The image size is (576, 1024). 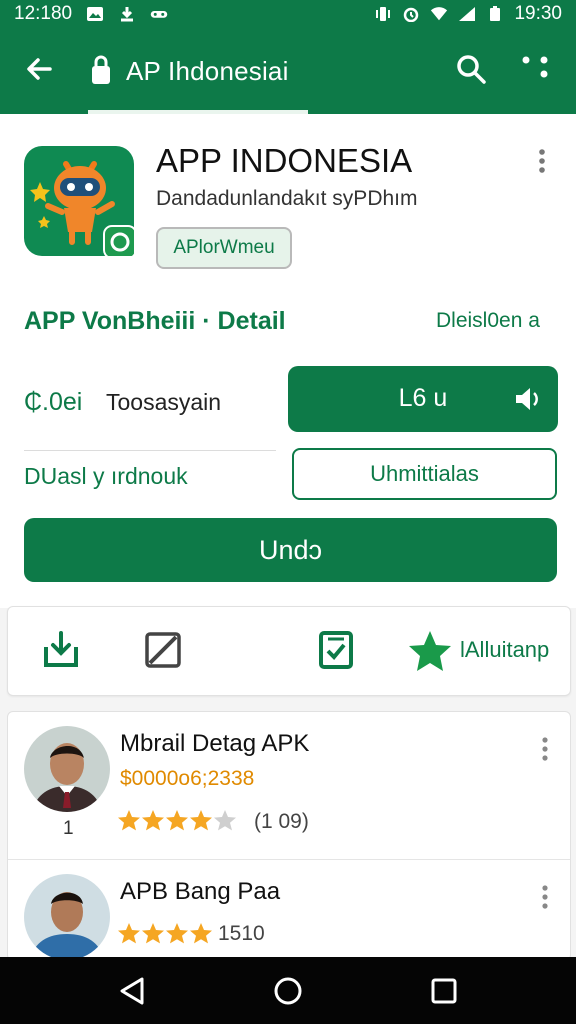 What do you see at coordinates (207, 71) in the screenshot?
I see `app-bar-title: AP Ihdonesiai` at bounding box center [207, 71].